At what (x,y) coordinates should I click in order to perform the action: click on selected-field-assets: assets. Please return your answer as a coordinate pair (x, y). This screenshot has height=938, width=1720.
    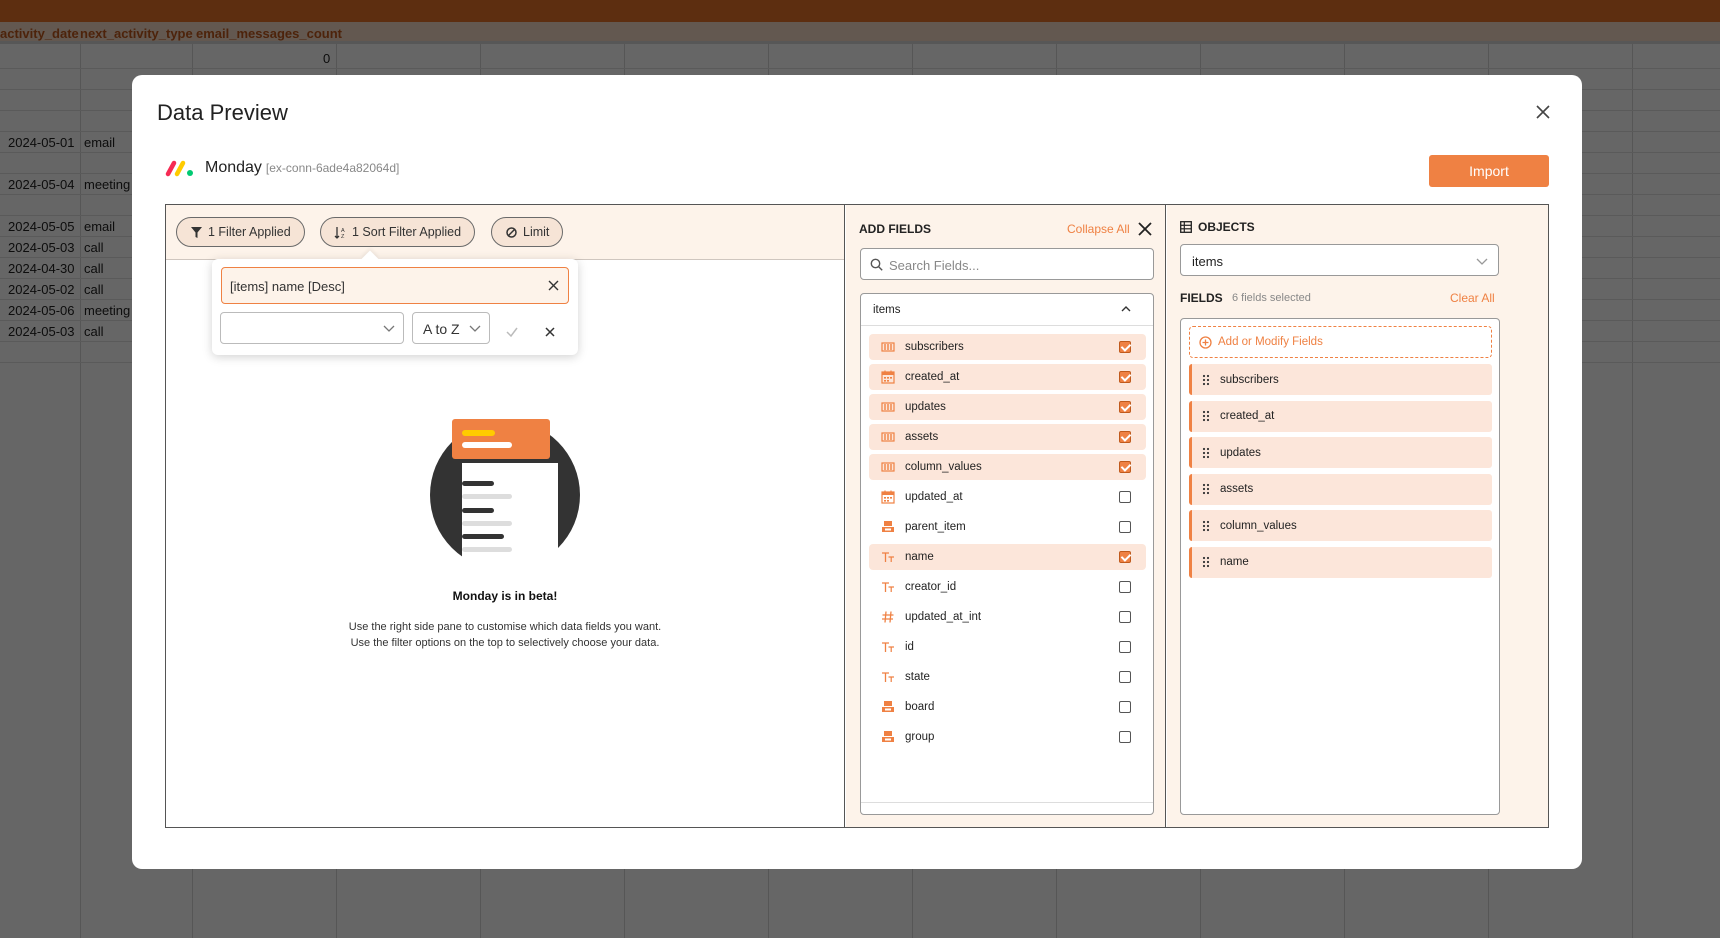
    Looking at the image, I should click on (1340, 489).